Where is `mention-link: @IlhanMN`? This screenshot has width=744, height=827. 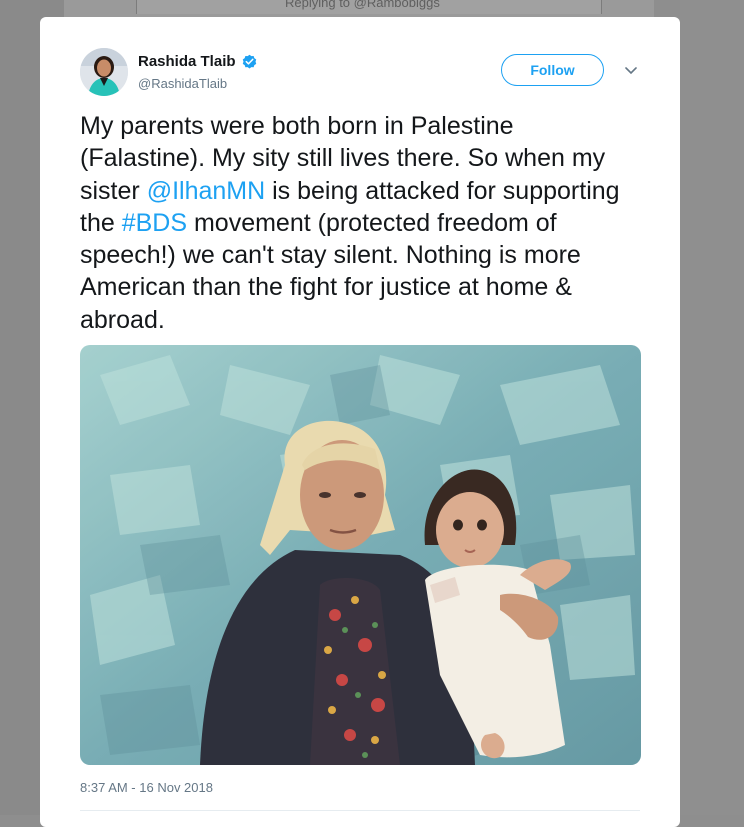
mention-link: @IlhanMN is located at coordinates (206, 191).